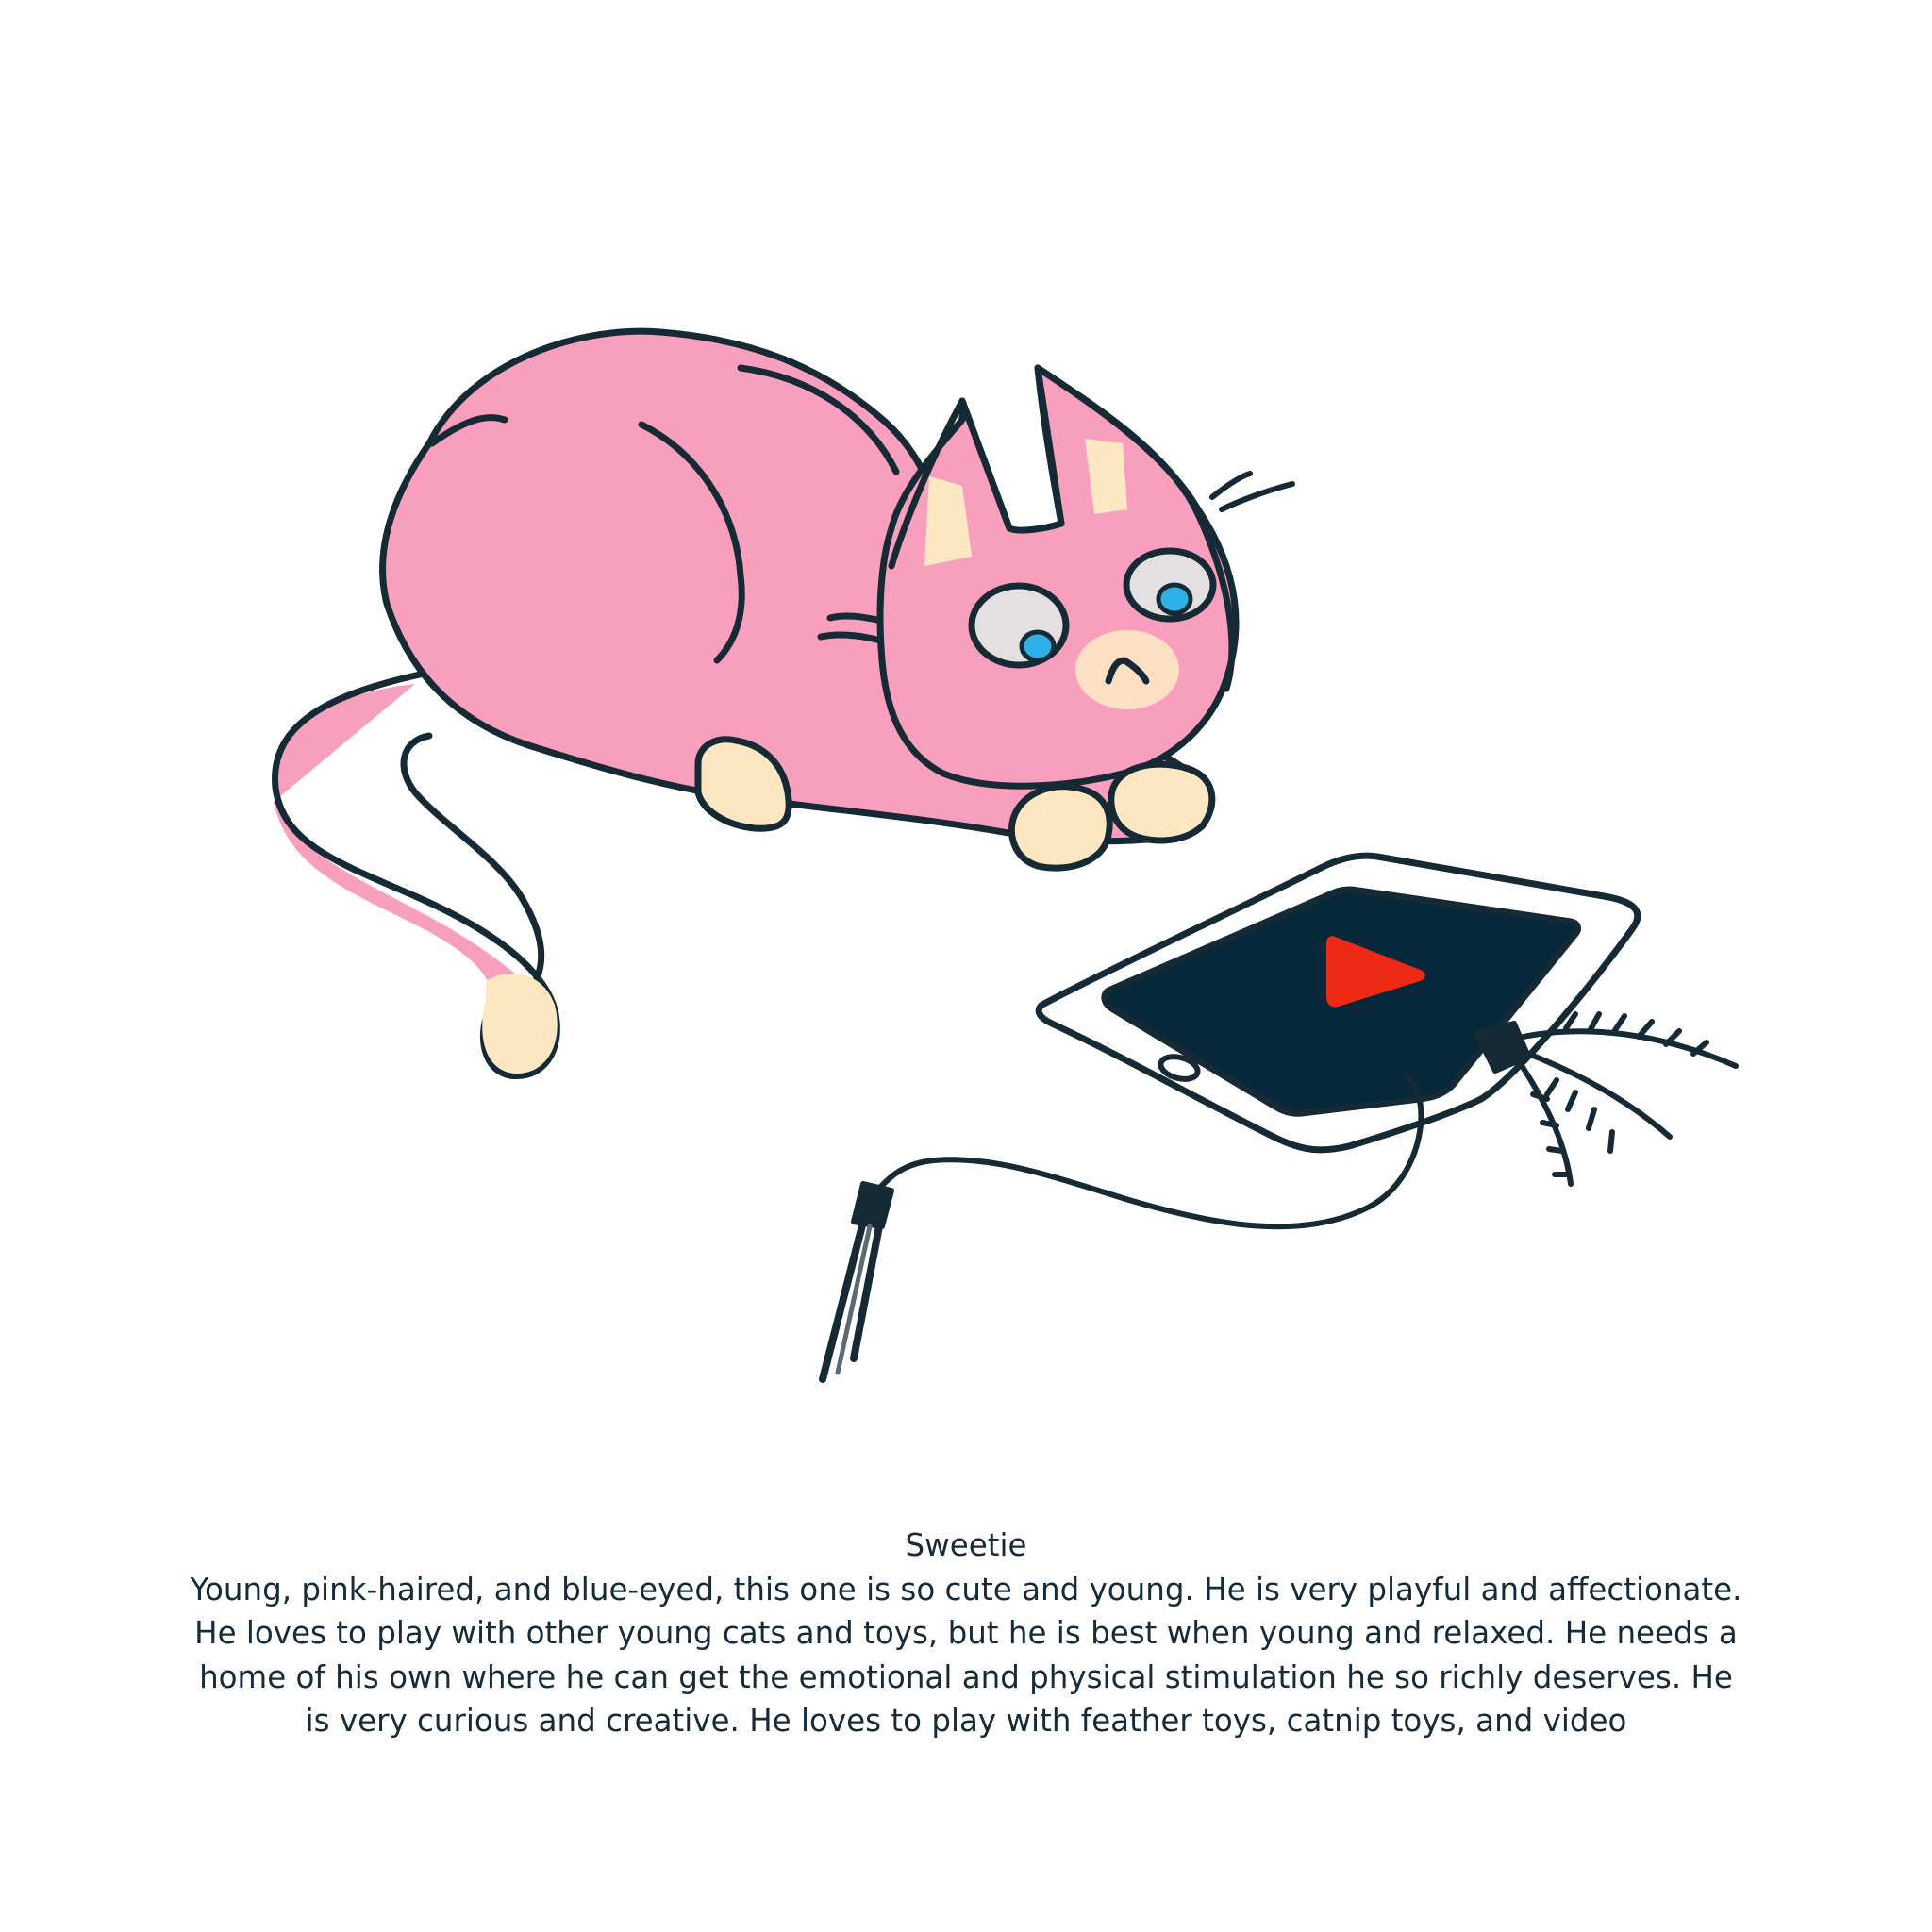 This screenshot has height=1932, width=1932. I want to click on cat-paw-front-left, so click(1060, 828).